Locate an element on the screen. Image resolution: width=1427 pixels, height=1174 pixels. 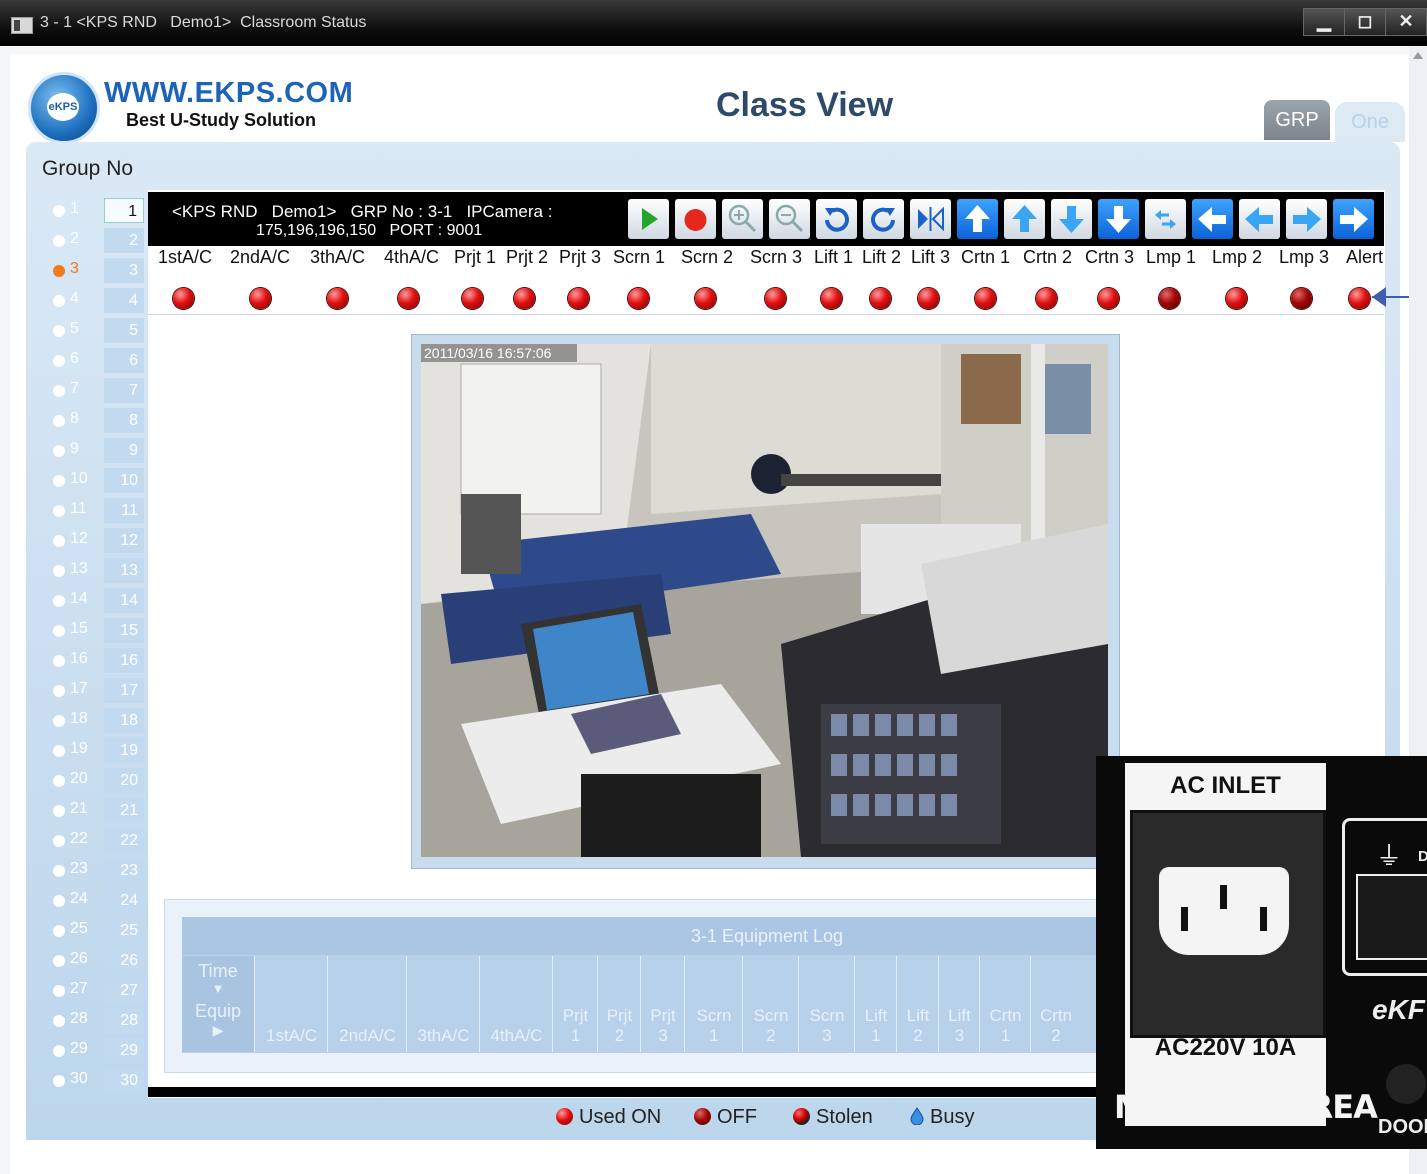
group-button: 21 is located at coordinates (124, 810).